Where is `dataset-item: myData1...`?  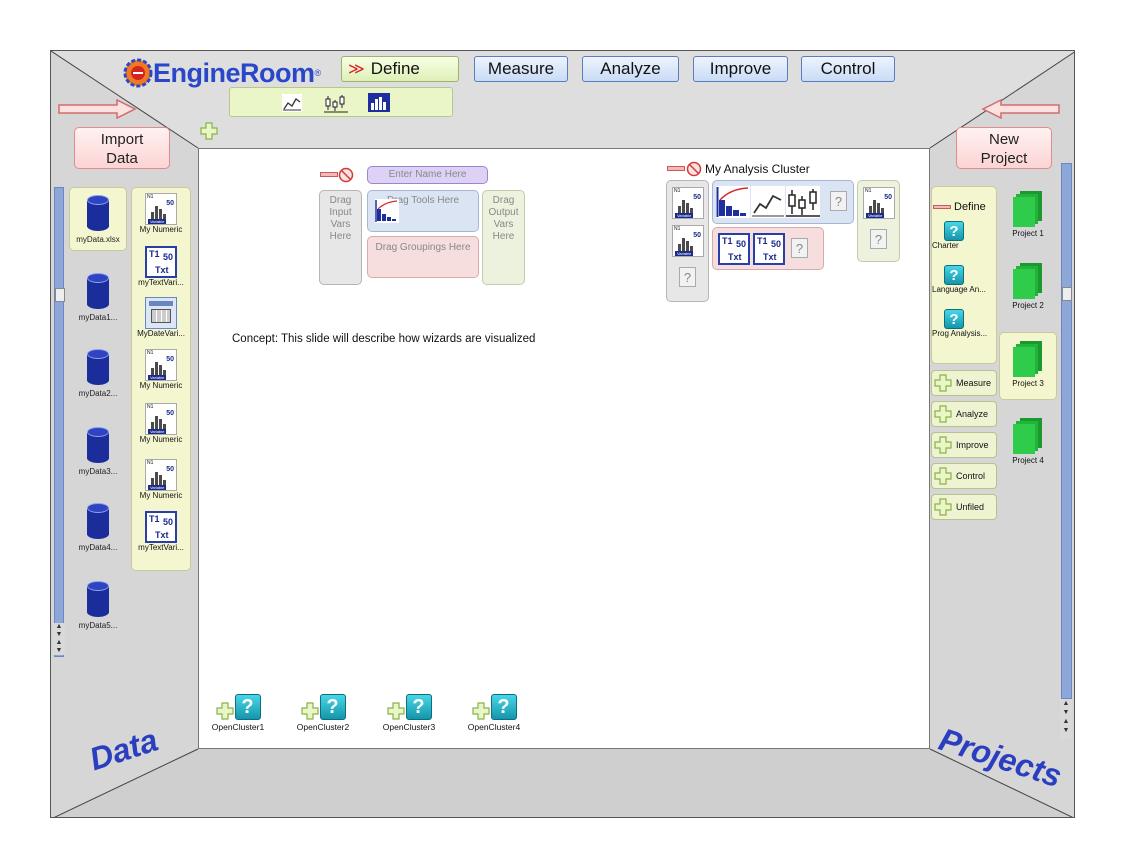
dataset-item: myData1... is located at coordinates (98, 297).